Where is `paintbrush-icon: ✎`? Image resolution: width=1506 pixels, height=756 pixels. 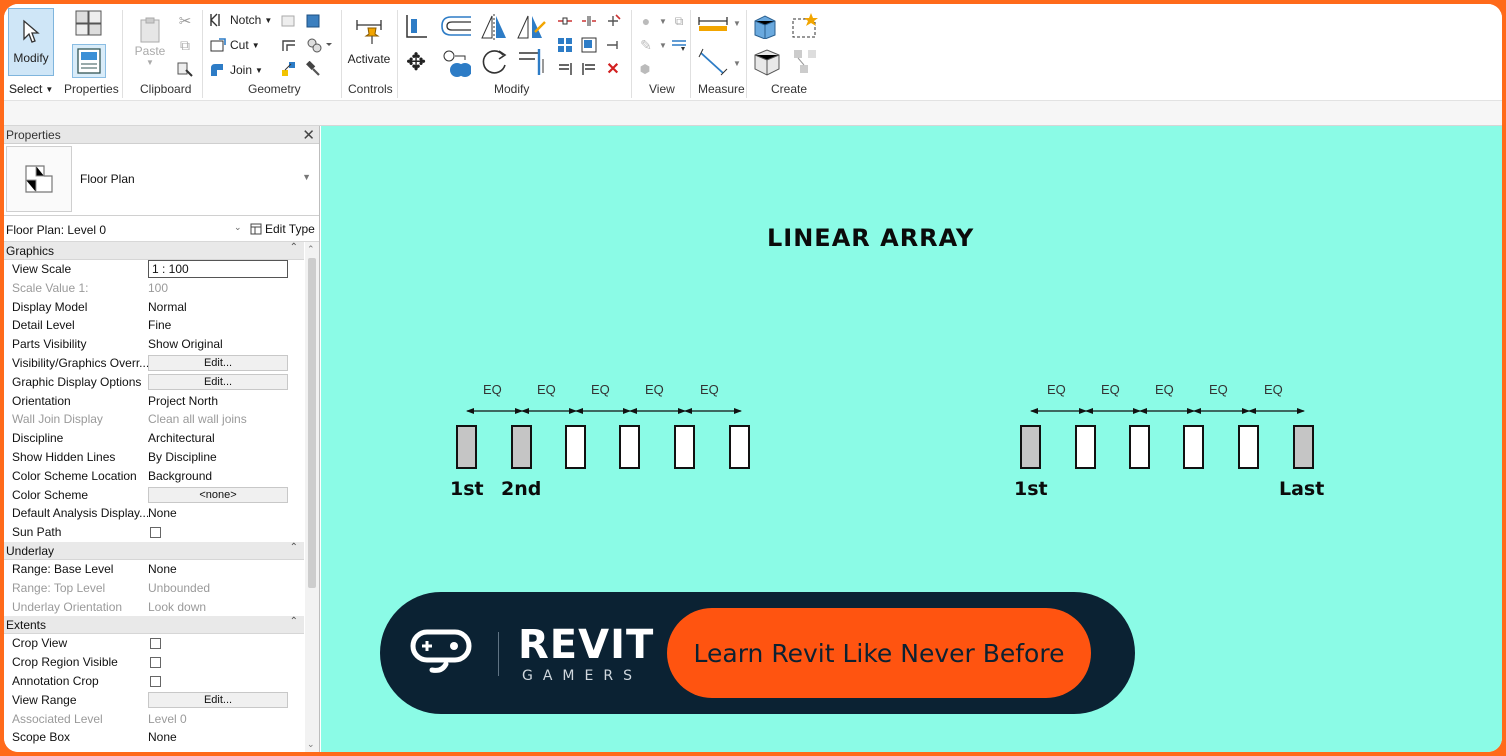 paintbrush-icon: ✎ is located at coordinates (646, 45).